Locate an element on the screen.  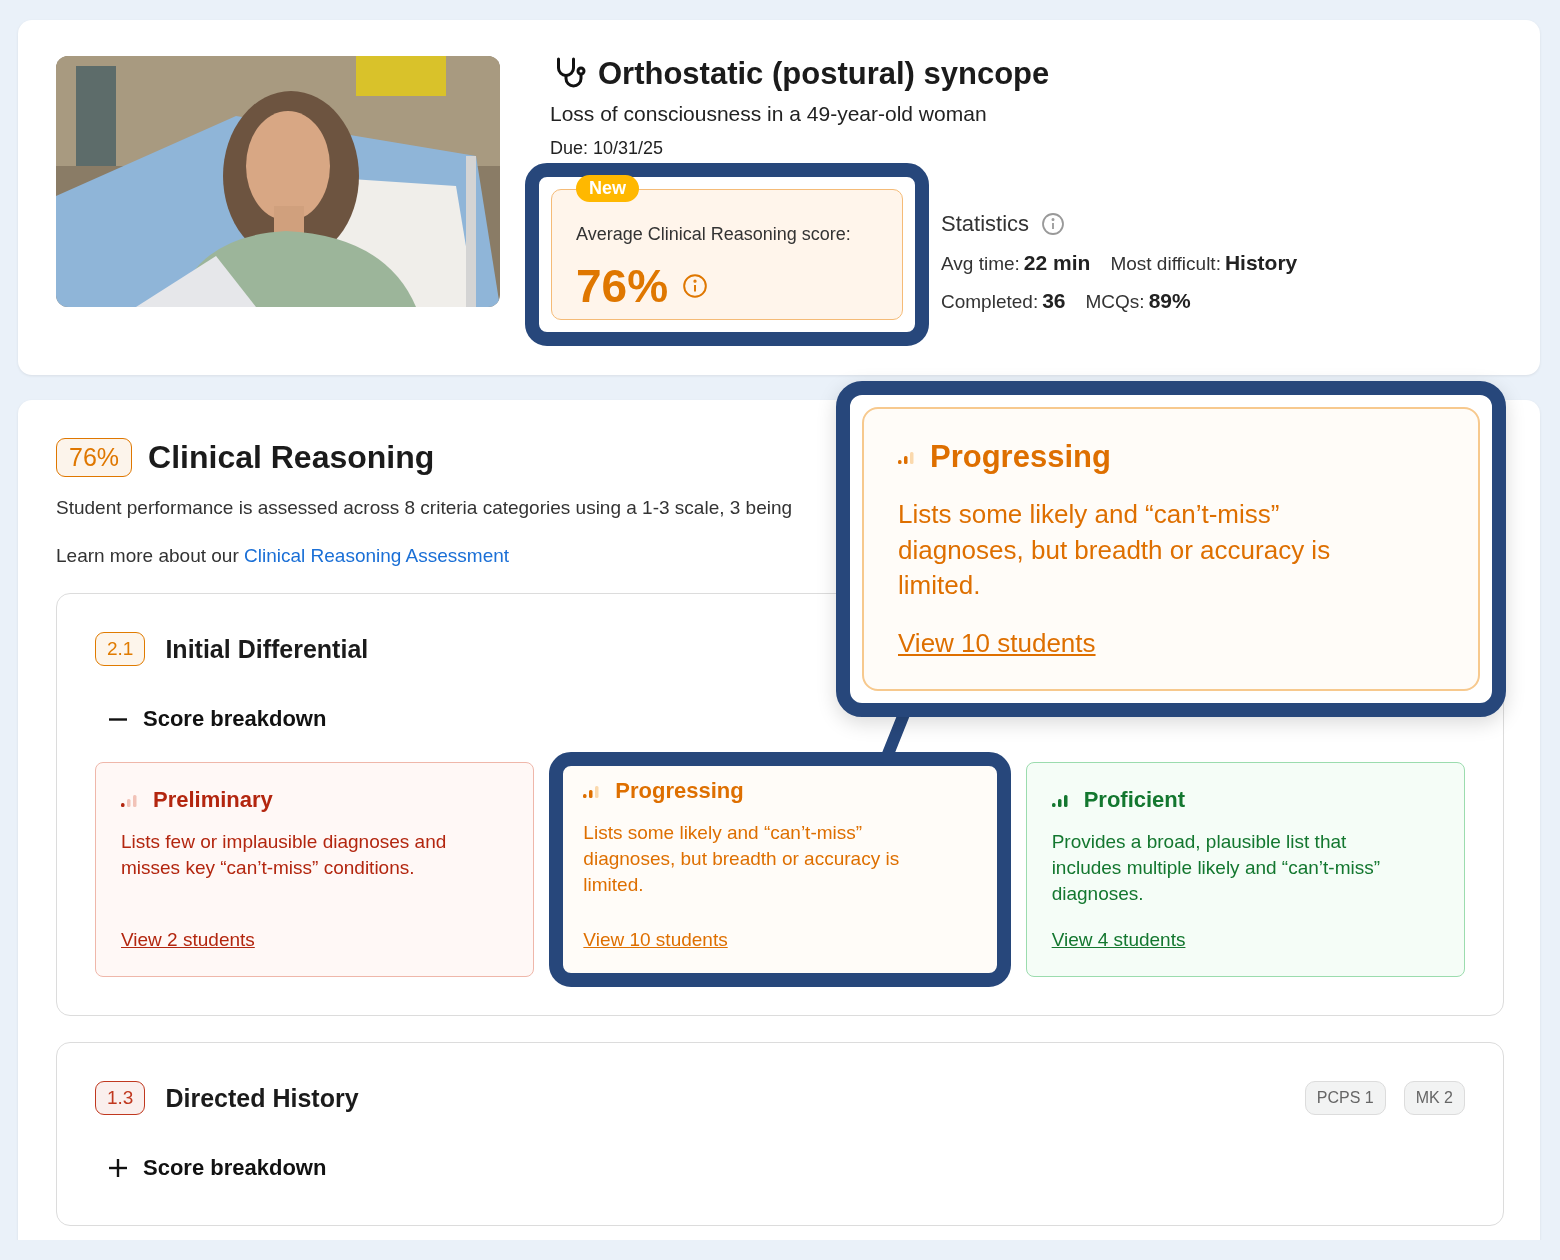
level-title: Proficient is located at coordinates (1134, 800).